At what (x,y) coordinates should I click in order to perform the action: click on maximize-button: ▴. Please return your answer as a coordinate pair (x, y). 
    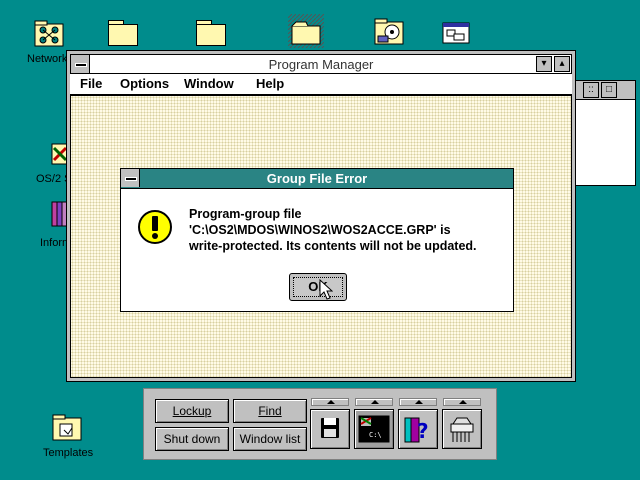
    Looking at the image, I should click on (562, 64).